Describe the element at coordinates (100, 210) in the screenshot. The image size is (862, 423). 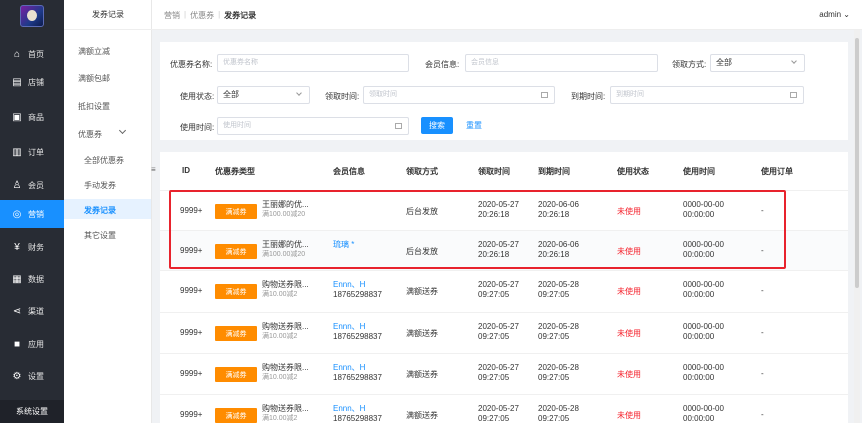
I see `submenu-item-issue-records: 发券记录` at that location.